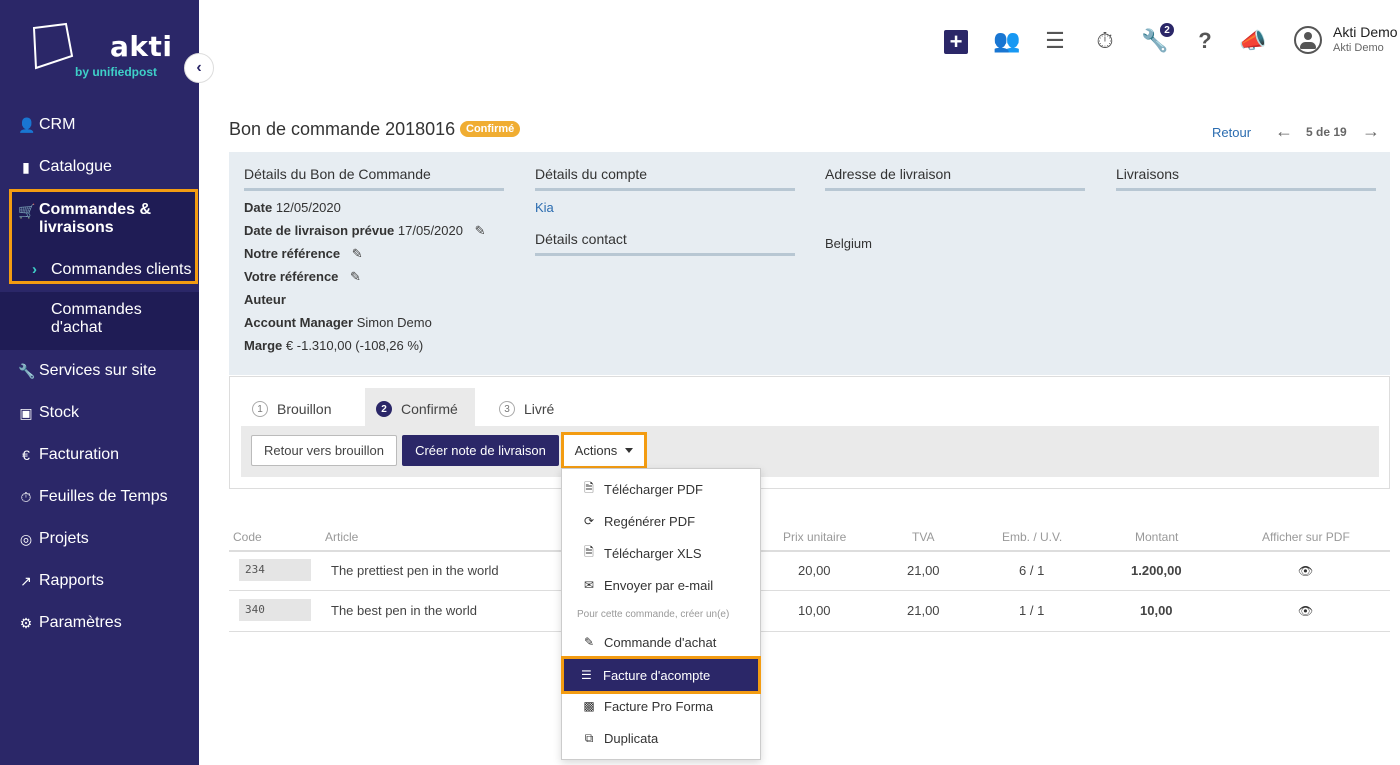 This screenshot has height=765, width=1400. I want to click on your-reference-field: Votre référence ✎, so click(302, 277).